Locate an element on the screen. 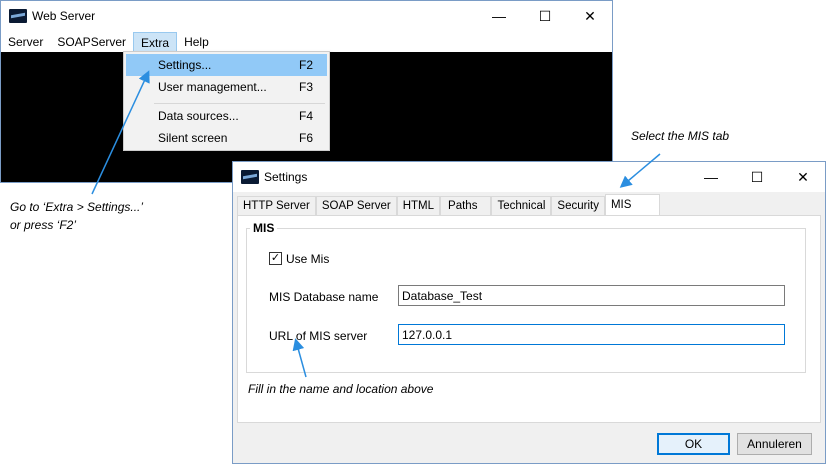 The image size is (827, 465). window-title: Web Server is located at coordinates (64, 16).